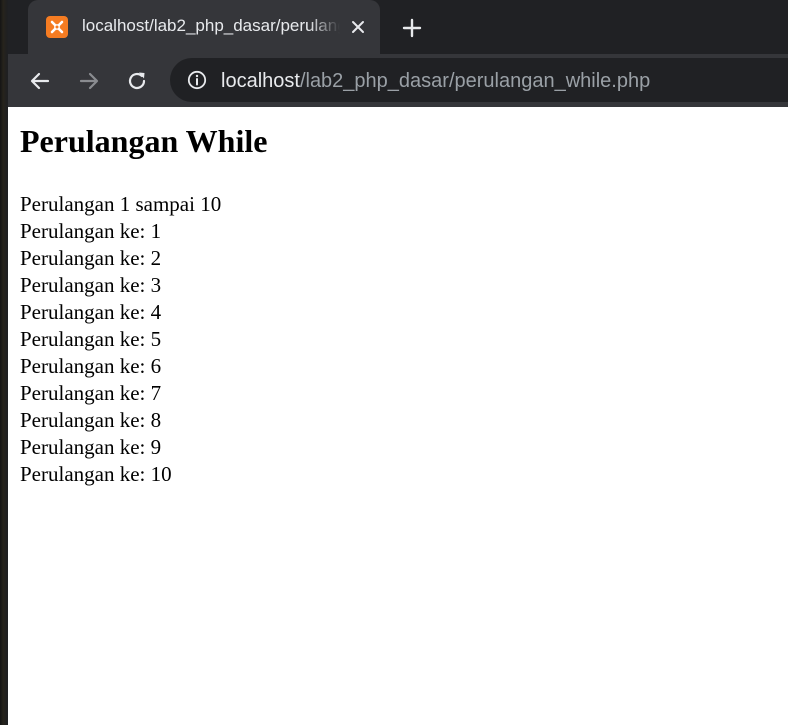  What do you see at coordinates (91, 447) in the screenshot?
I see `loop-line: Perulangan ke: 9` at bounding box center [91, 447].